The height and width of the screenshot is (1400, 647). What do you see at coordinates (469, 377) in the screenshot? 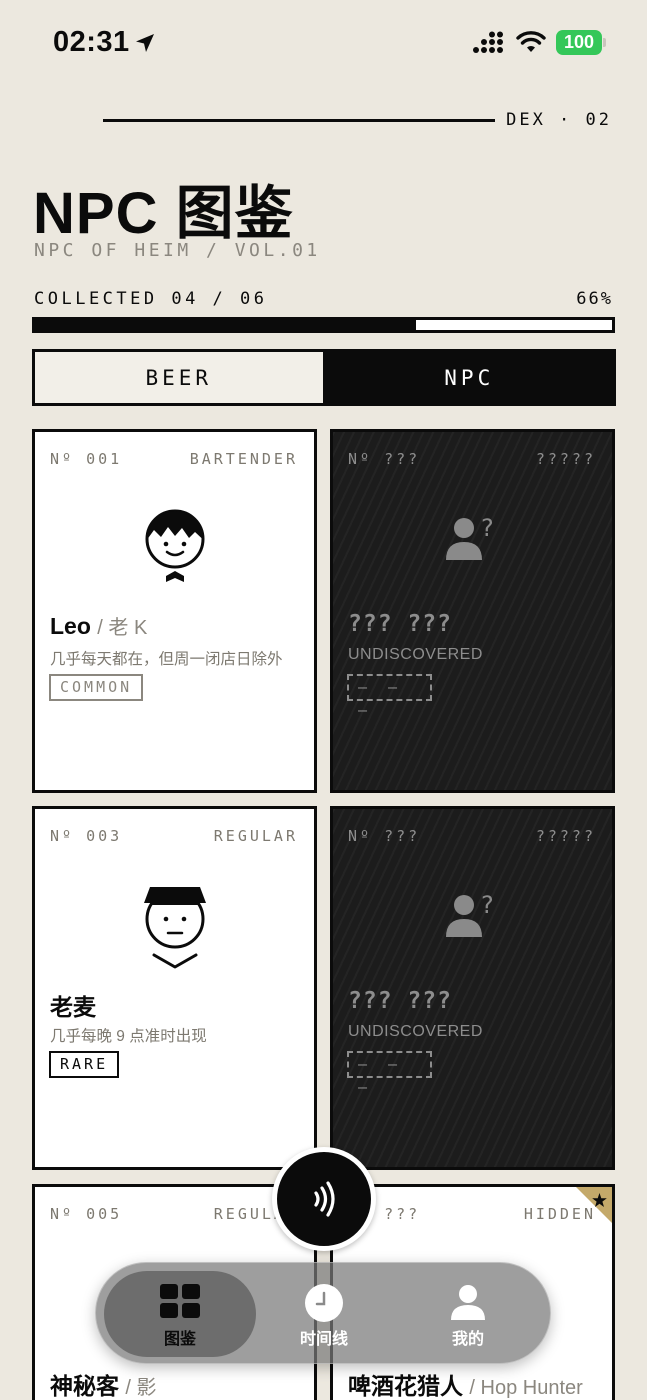
I see `tab-npc: NPC` at bounding box center [469, 377].